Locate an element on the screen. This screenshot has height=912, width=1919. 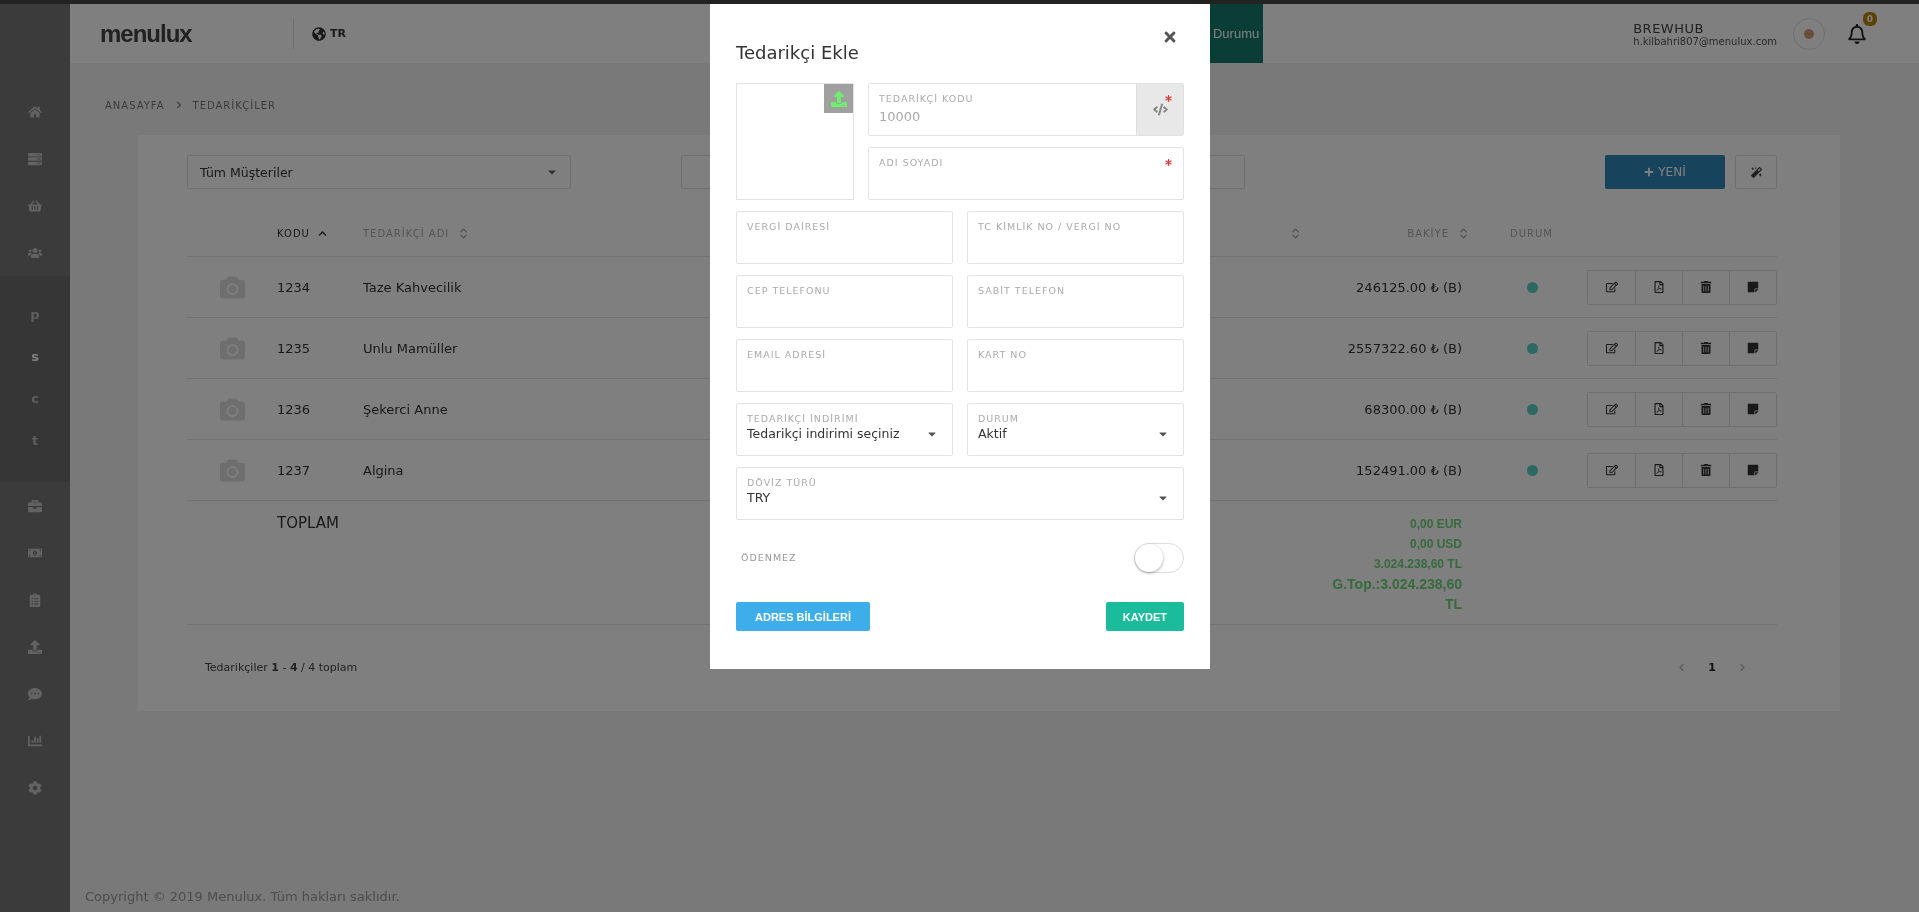
field-label: TC KİMLİK NO / VERGİ NO is located at coordinates (1050, 226).